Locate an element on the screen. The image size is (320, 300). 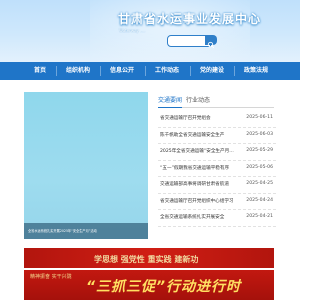
tab-transport-news: 交通要闻 is located at coordinates (170, 101).